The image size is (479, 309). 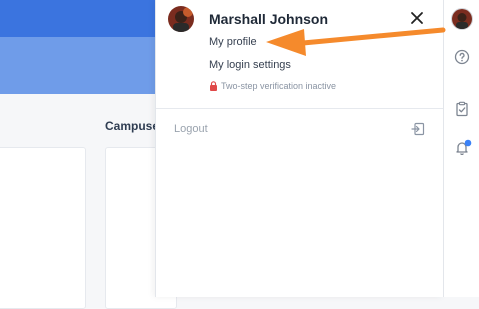 I want to click on two-step-status: Two-step verification inactive, so click(x=272, y=86).